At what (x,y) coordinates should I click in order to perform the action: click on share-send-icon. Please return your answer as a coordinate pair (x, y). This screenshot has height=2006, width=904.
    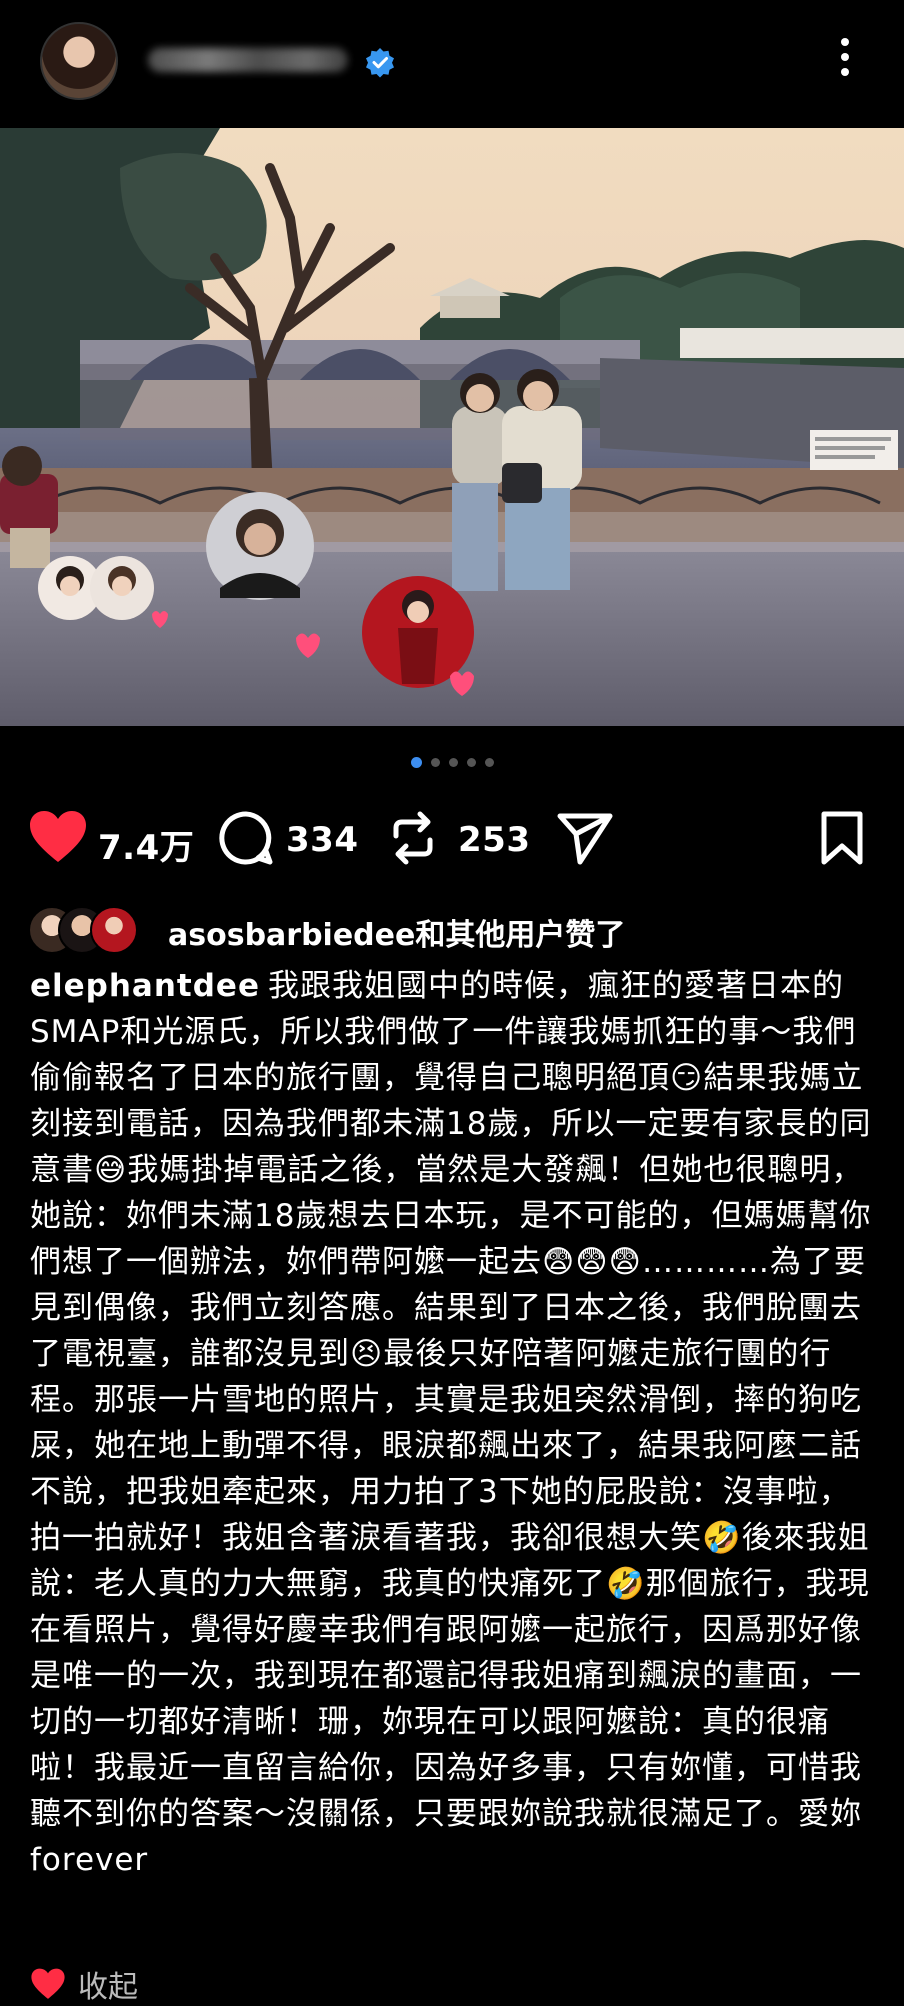
    Looking at the image, I should click on (585, 838).